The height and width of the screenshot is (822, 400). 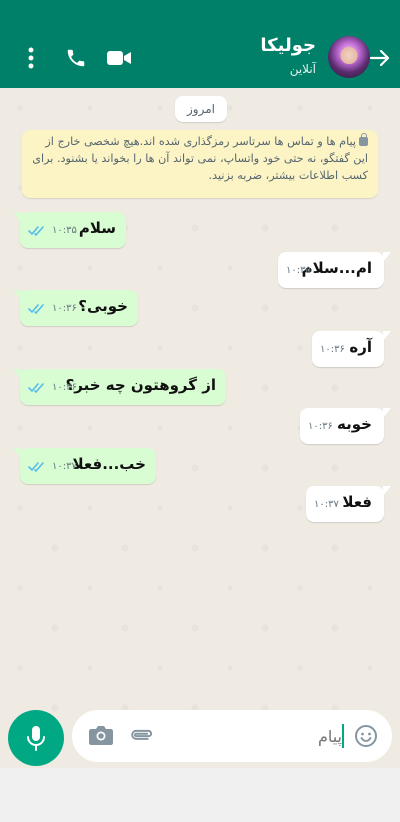 I want to click on message-text: ام...سلام, so click(x=336, y=268).